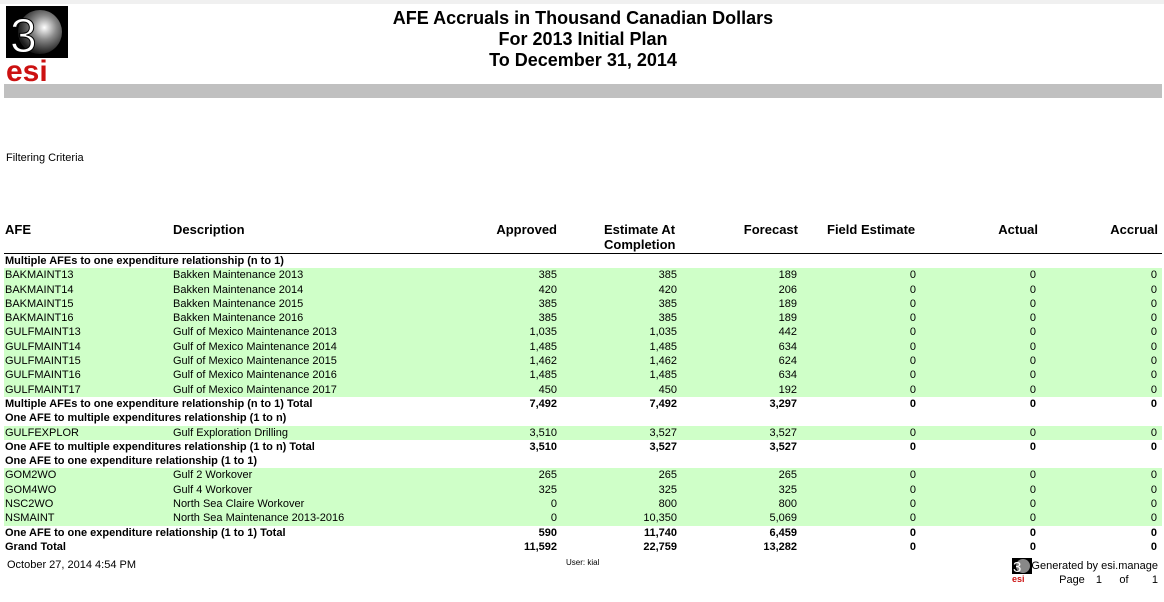 This screenshot has height=602, width=1164. What do you see at coordinates (640, 229) in the screenshot?
I see `col-header-estimate-line1: Estimate At` at bounding box center [640, 229].